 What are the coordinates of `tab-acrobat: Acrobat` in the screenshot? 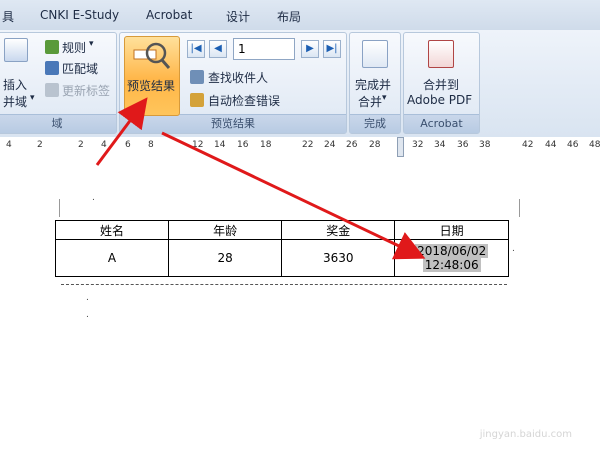 It's located at (169, 15).